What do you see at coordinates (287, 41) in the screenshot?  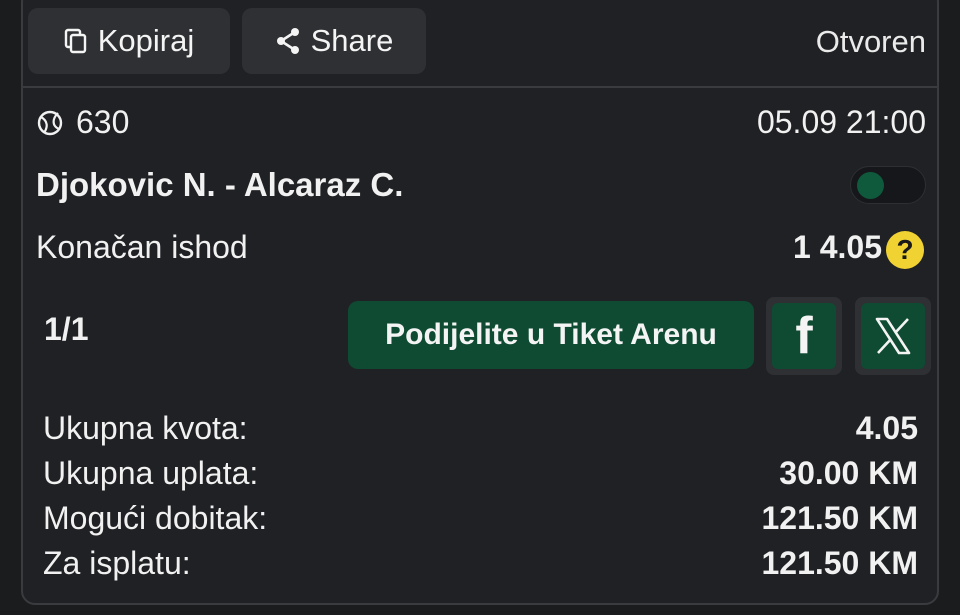 I see `share-icon` at bounding box center [287, 41].